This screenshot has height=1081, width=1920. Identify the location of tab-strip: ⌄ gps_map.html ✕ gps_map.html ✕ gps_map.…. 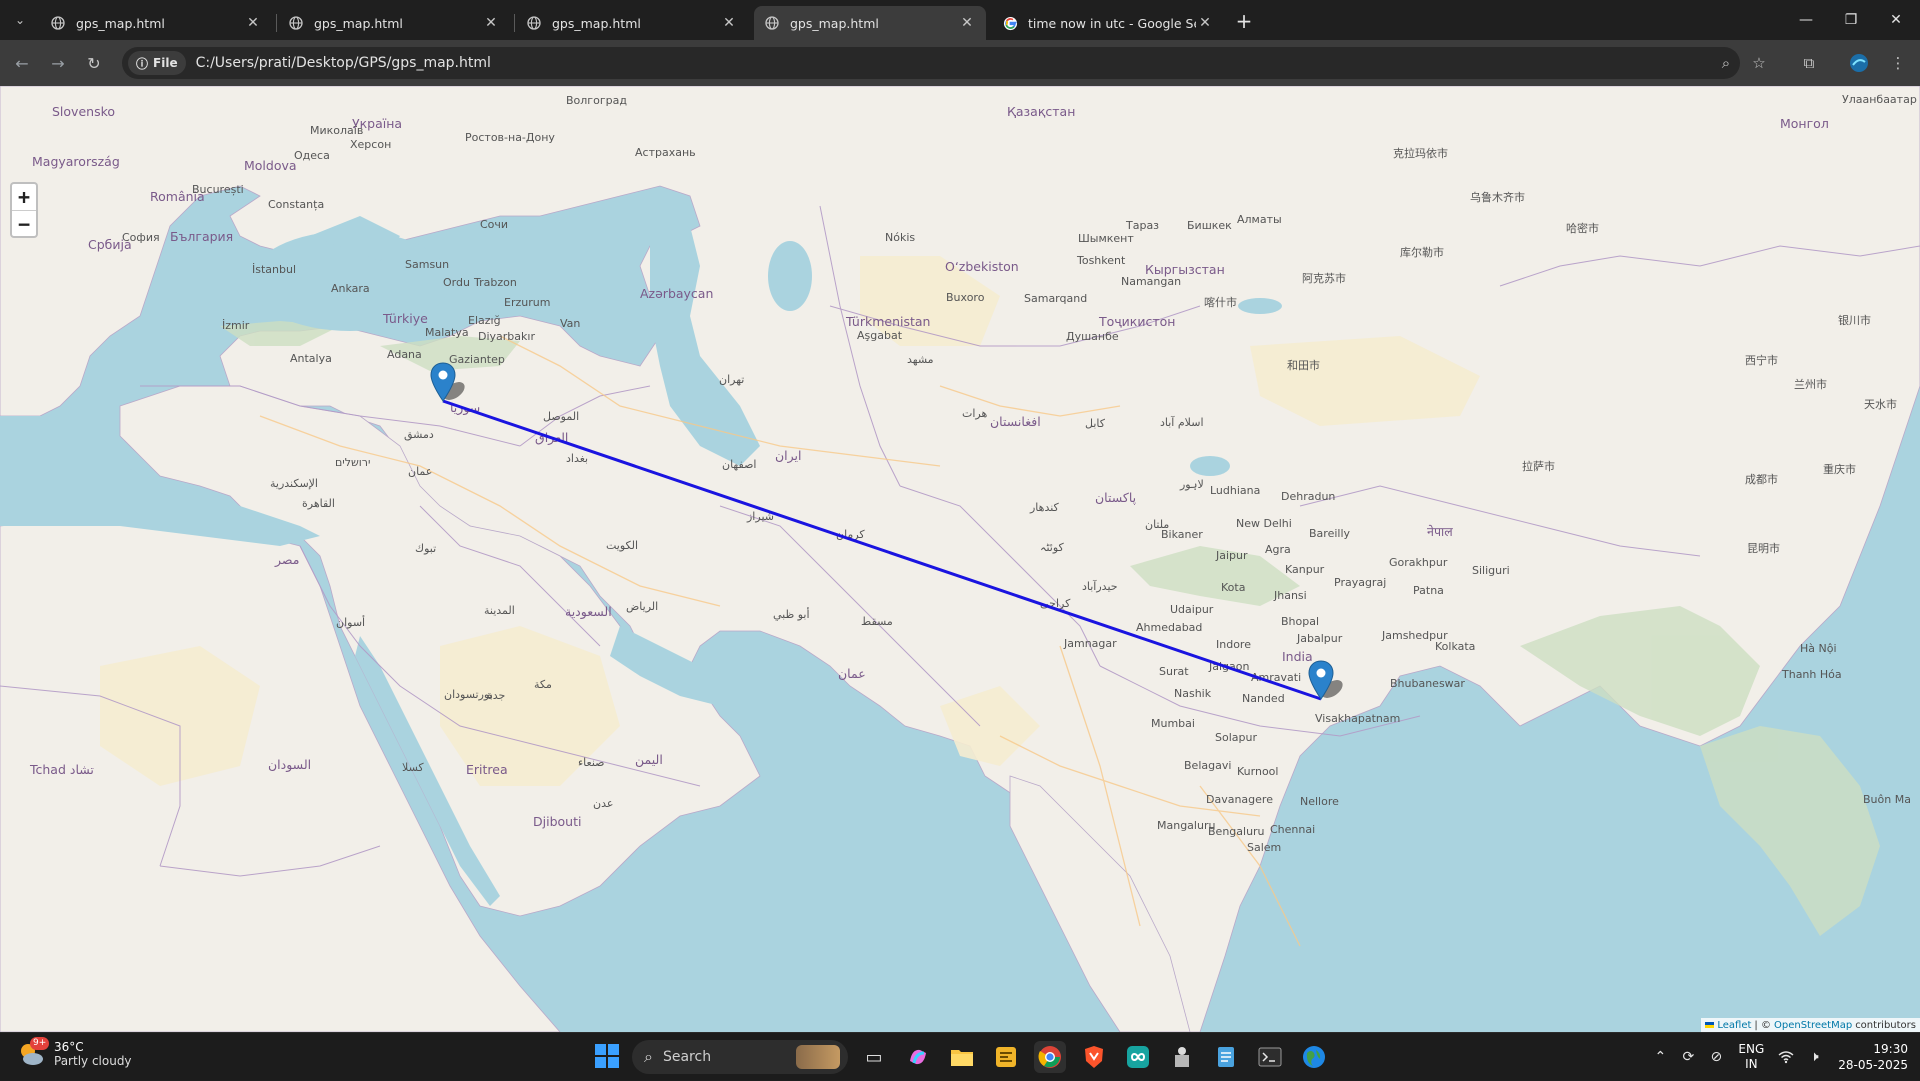
(960, 20).